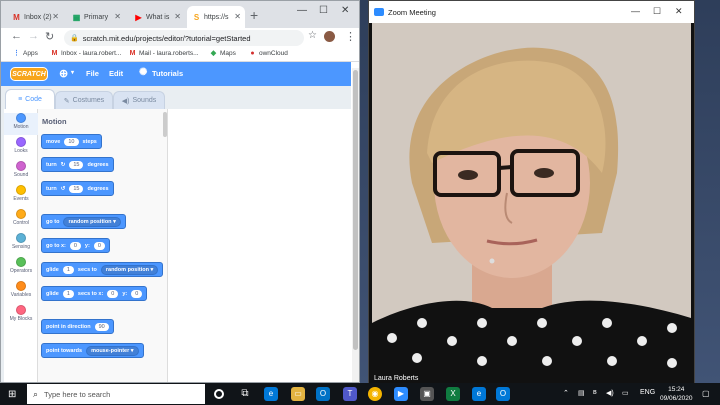 Image resolution: width=720 pixels, height=405 pixels. What do you see at coordinates (21, 196) in the screenshot?
I see `category-events: Events` at bounding box center [21, 196].